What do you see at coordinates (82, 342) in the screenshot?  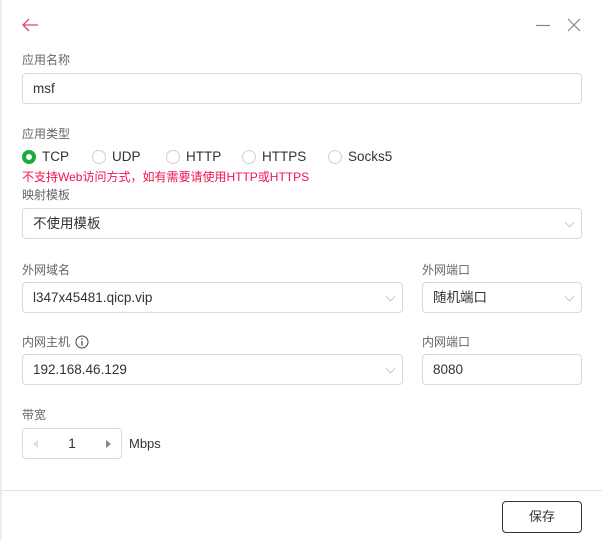 I see `info-icon` at bounding box center [82, 342].